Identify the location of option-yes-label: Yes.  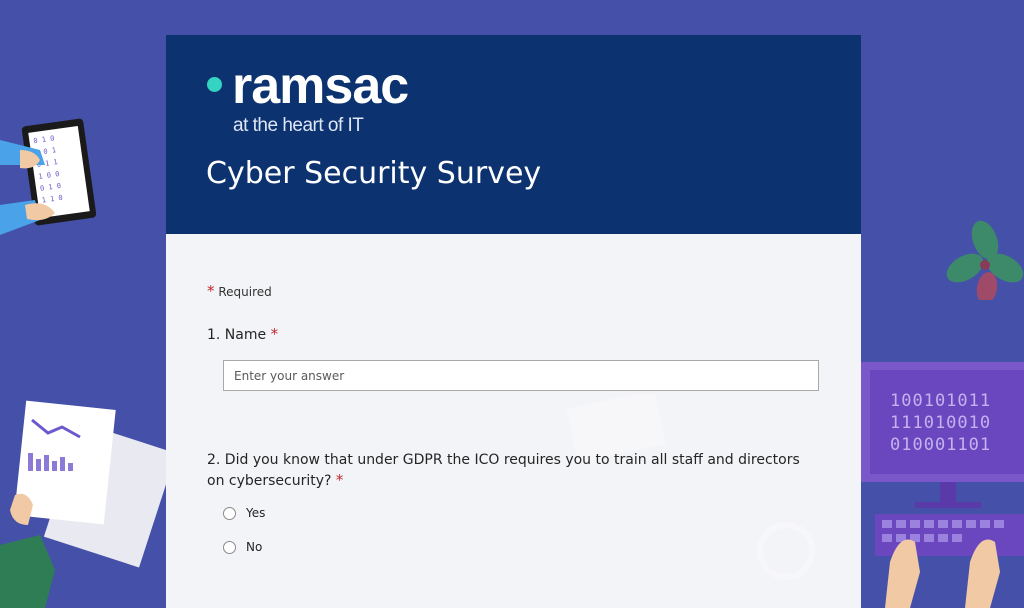
(256, 513).